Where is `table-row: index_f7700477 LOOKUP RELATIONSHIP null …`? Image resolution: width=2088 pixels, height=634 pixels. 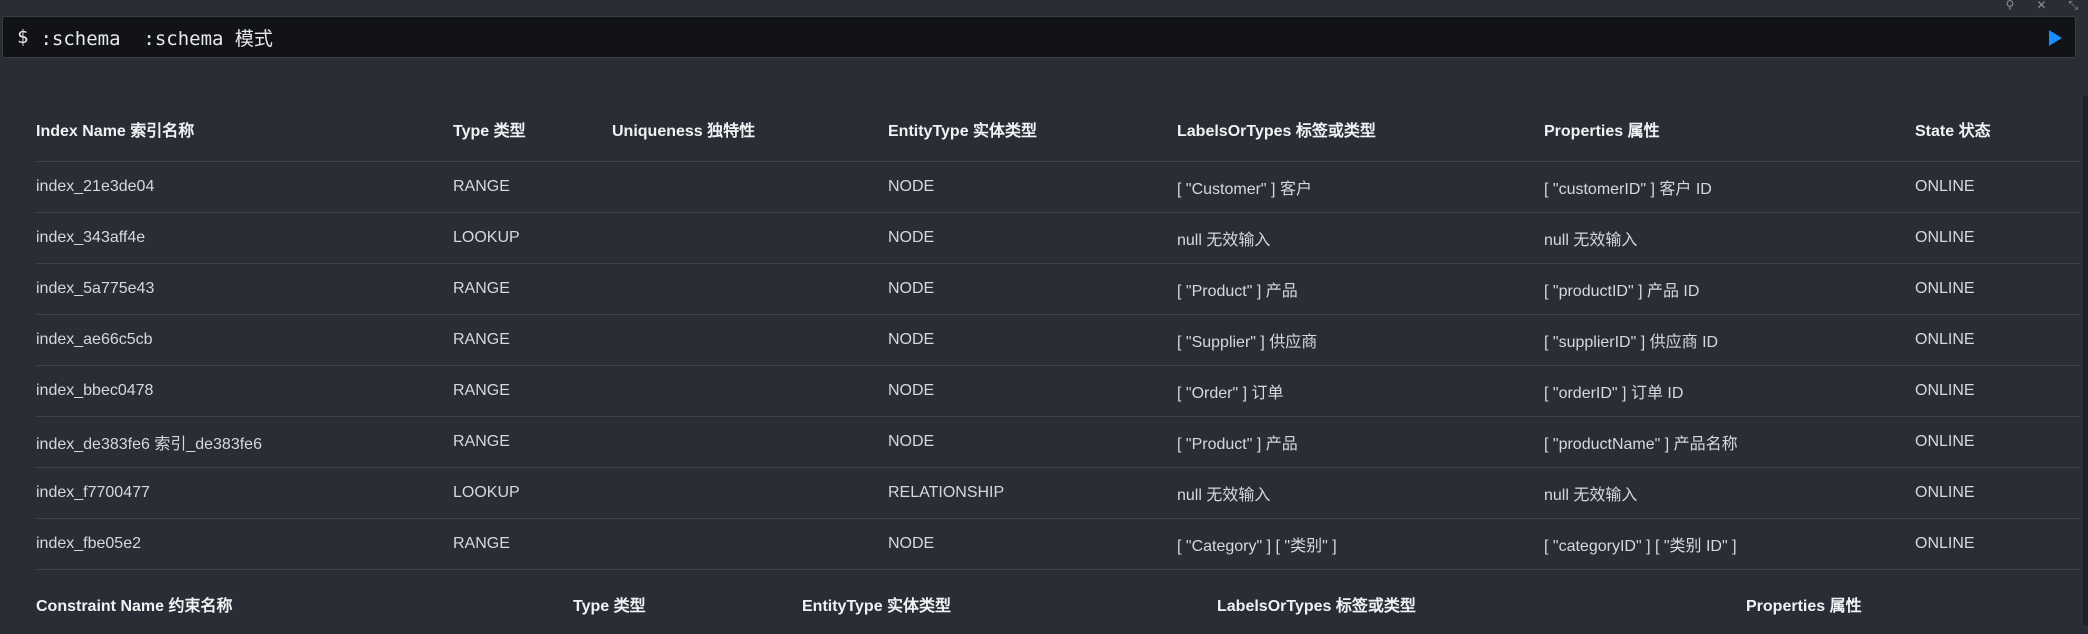 table-row: index_f7700477 LOOKUP RELATIONSHIP null … is located at coordinates (1058, 493).